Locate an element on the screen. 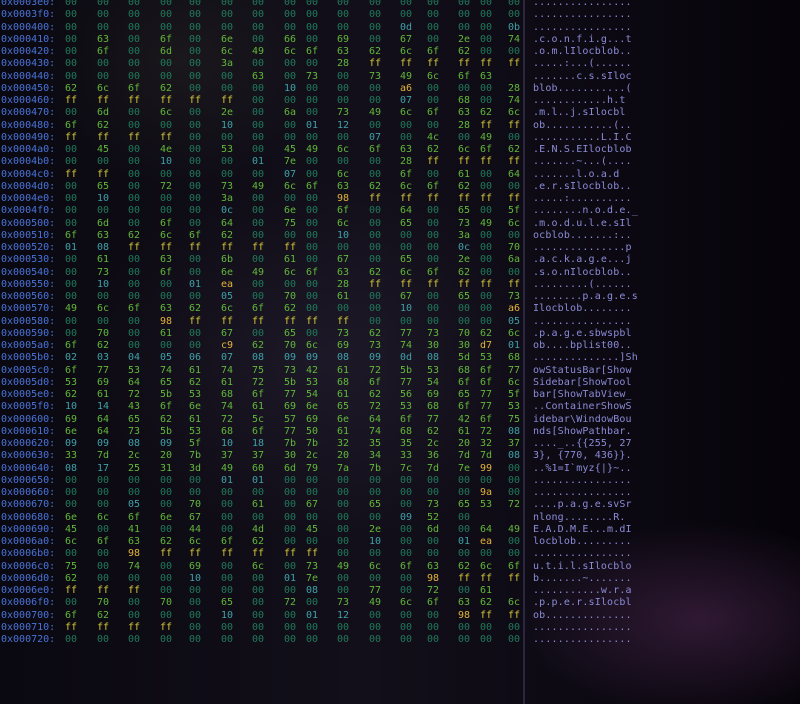 This screenshot has height=704, width=800. row-address: 0x000690: is located at coordinates (28, 529).